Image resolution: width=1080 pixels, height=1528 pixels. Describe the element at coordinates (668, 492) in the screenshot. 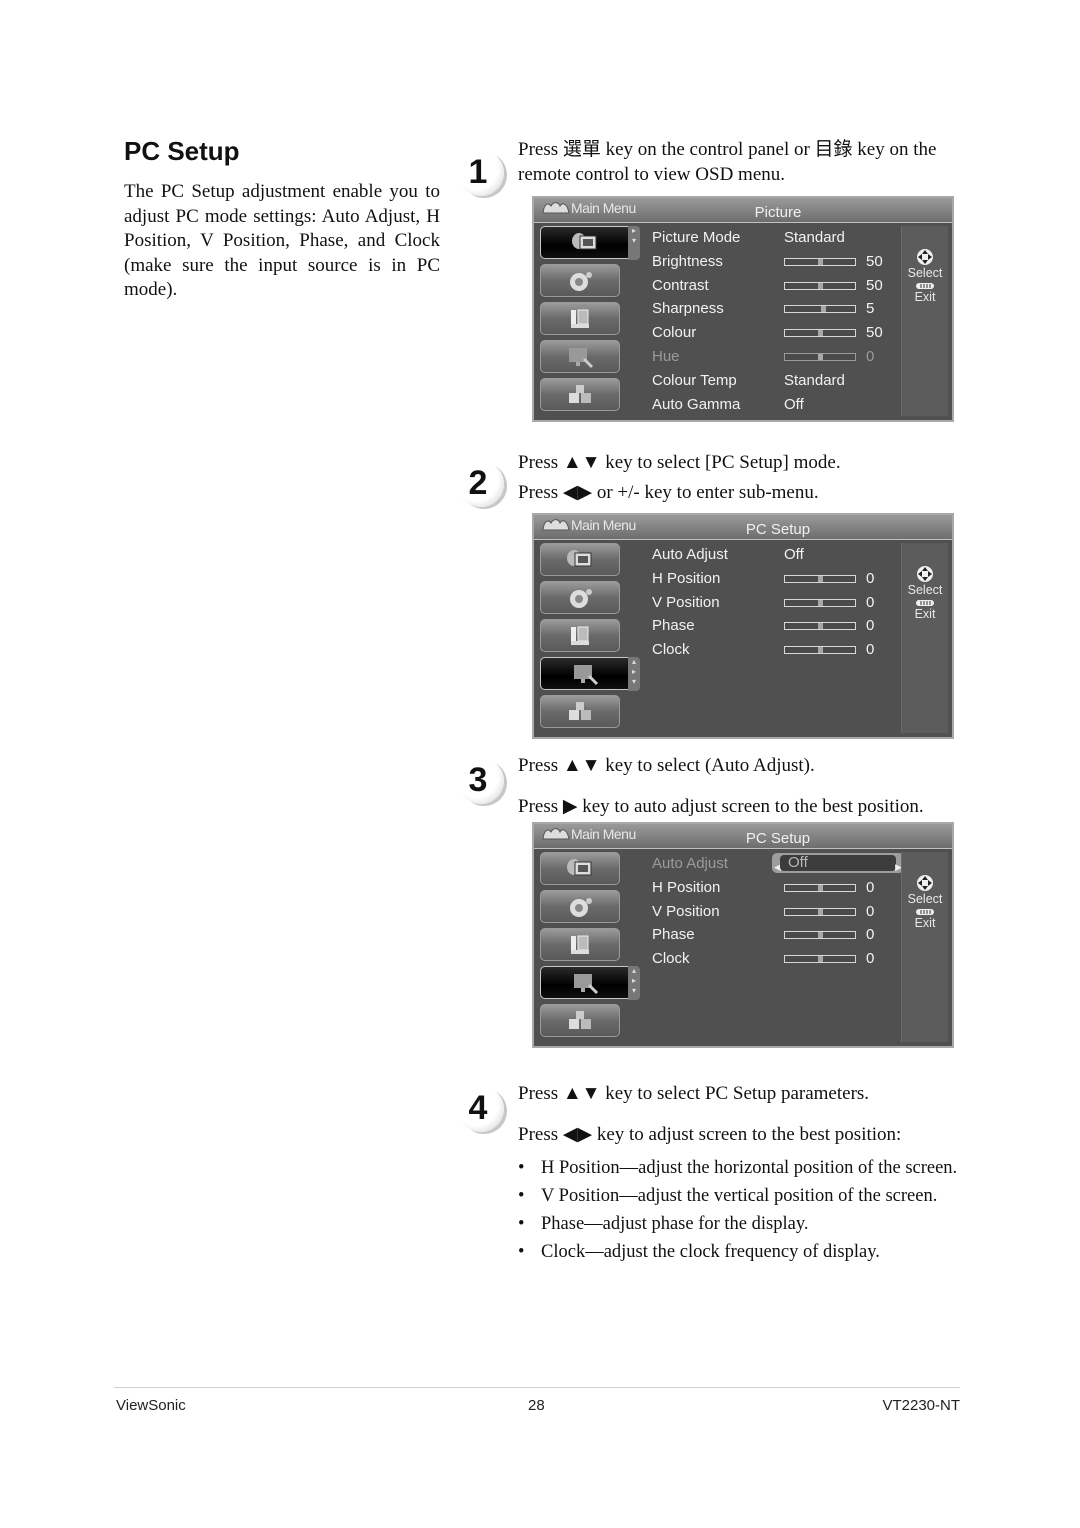

I see `step-2-line-2: Press ◀▶ or +/- key to enter sub-menu.` at that location.